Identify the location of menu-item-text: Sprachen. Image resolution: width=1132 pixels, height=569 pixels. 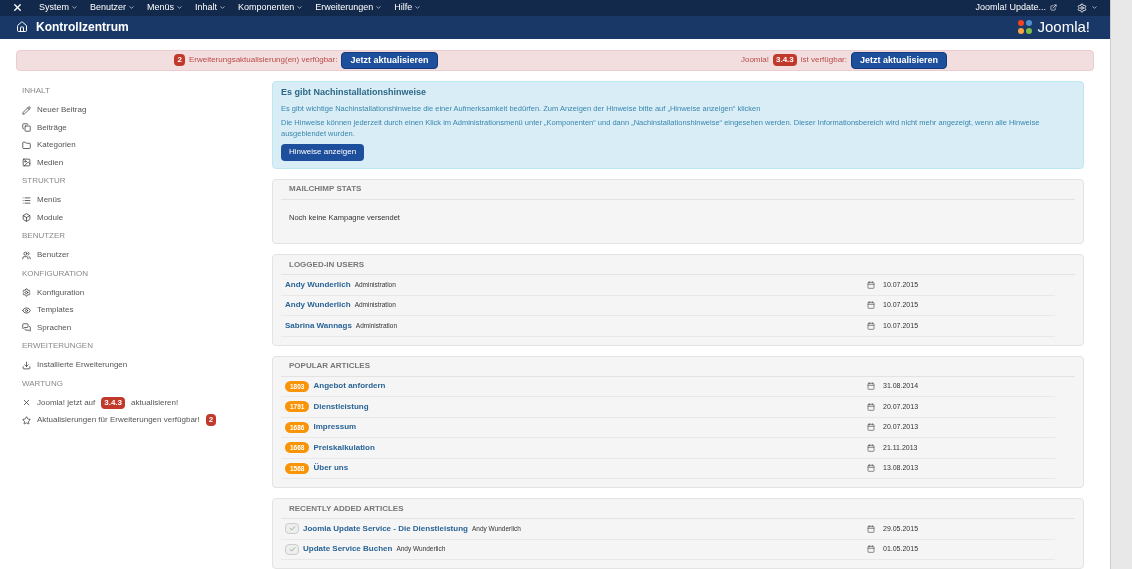
(54, 327).